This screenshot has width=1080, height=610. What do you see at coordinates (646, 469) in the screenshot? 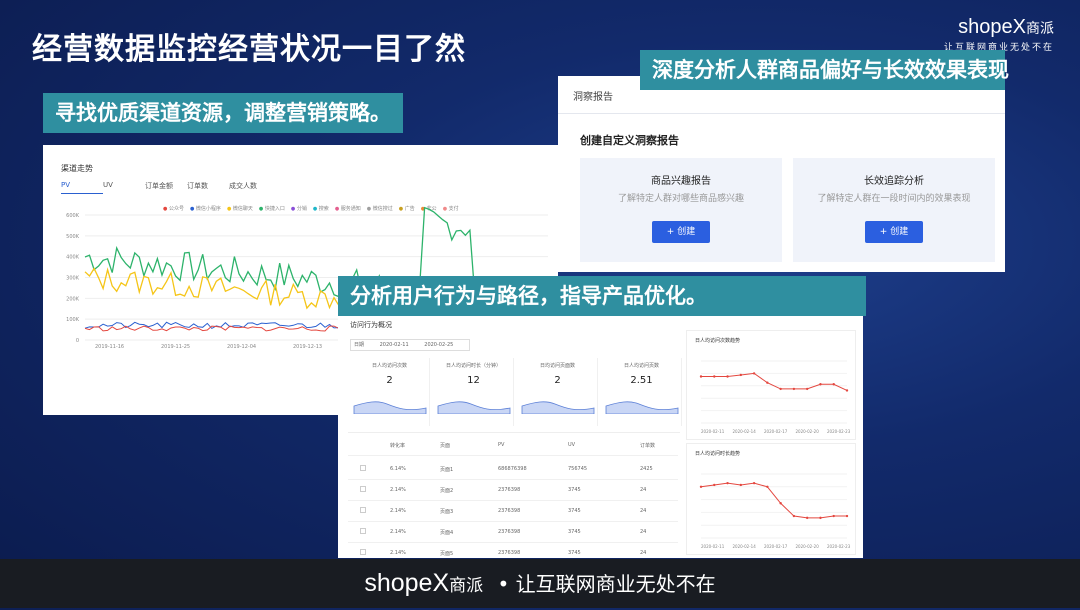
I see `table-cell: 2425` at bounding box center [646, 469].